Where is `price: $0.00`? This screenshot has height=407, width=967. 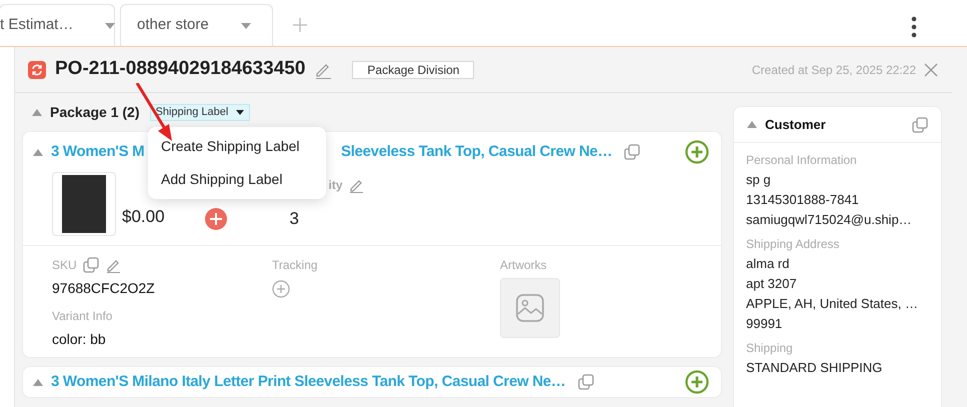 price: $0.00 is located at coordinates (143, 217).